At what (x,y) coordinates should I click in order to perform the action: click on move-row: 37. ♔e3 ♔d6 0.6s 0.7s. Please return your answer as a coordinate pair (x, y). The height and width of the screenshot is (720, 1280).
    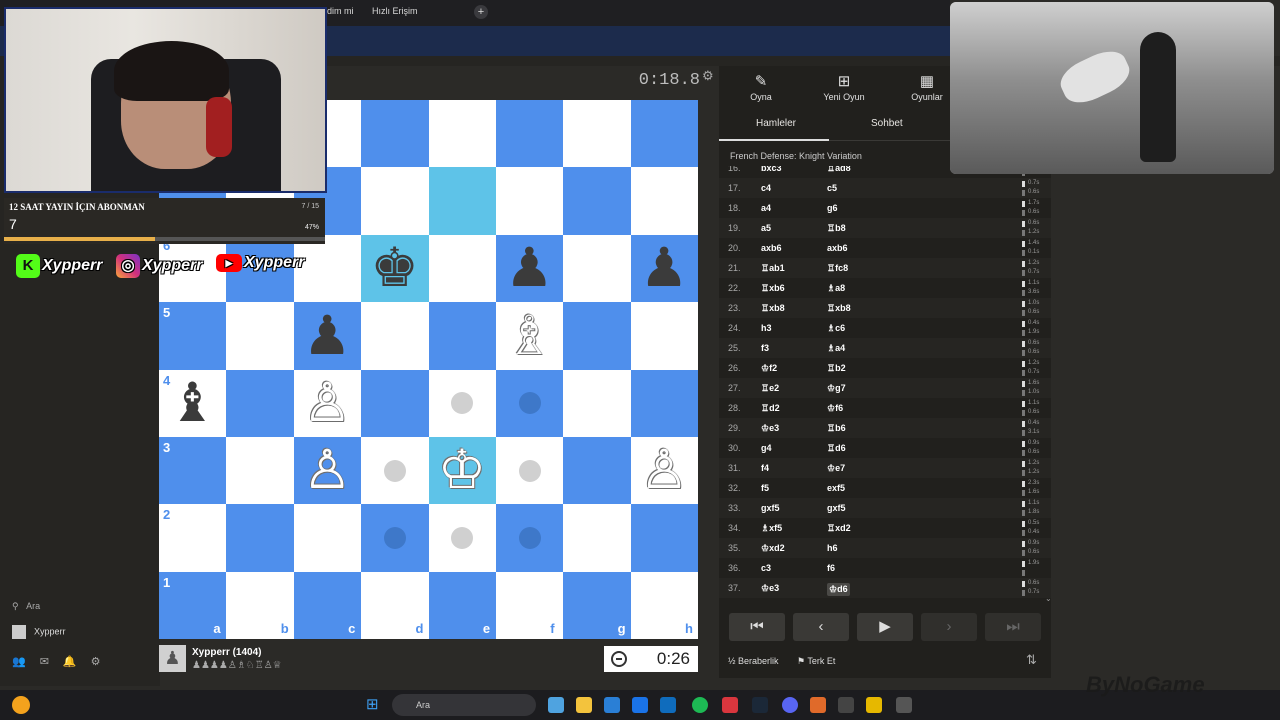
    Looking at the image, I should click on (885, 588).